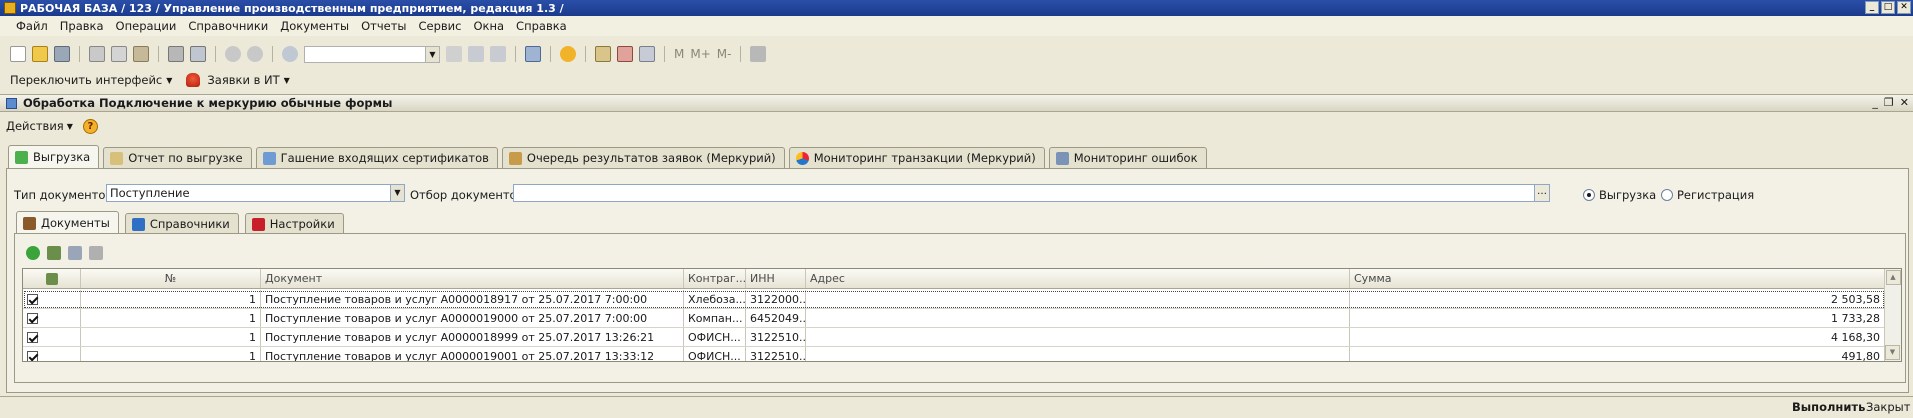 Image resolution: width=1913 pixels, height=418 pixels. Describe the element at coordinates (1892, 352) in the screenshot. I see `scroll-down-icon: ▼` at that location.